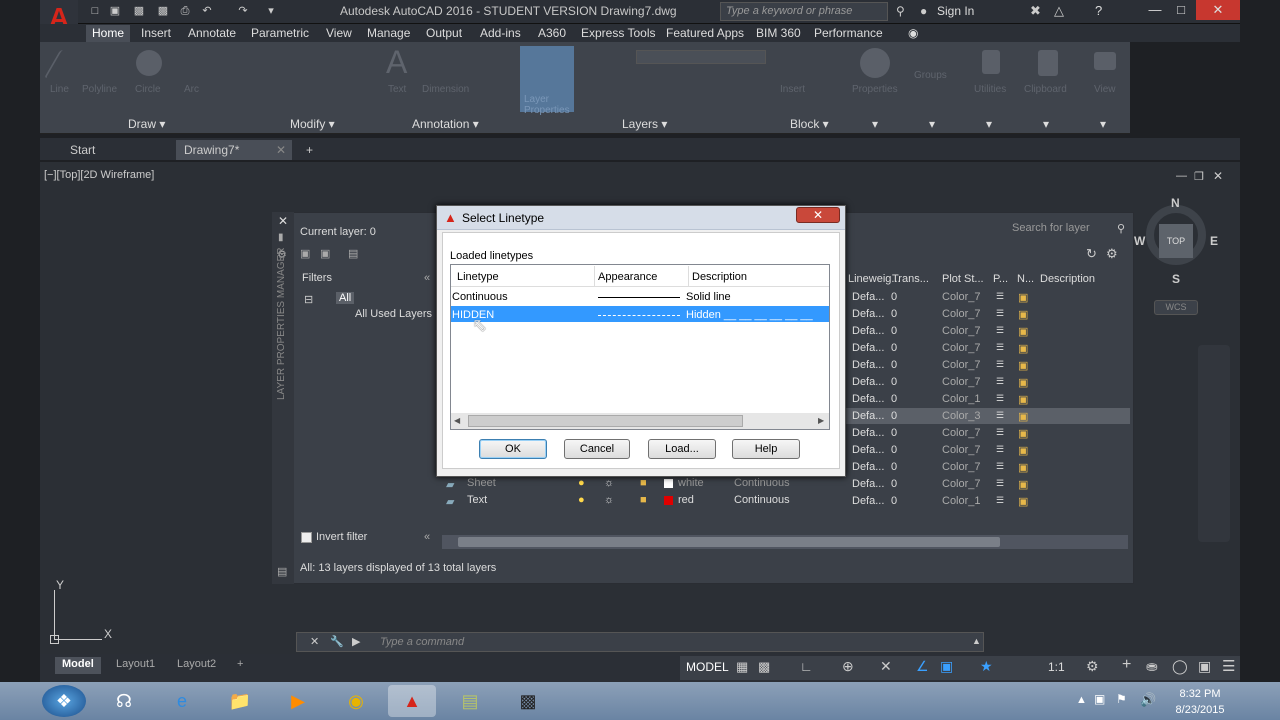  What do you see at coordinates (1035, 11) in the screenshot?
I see `exchange-icon: ✖` at bounding box center [1035, 11].